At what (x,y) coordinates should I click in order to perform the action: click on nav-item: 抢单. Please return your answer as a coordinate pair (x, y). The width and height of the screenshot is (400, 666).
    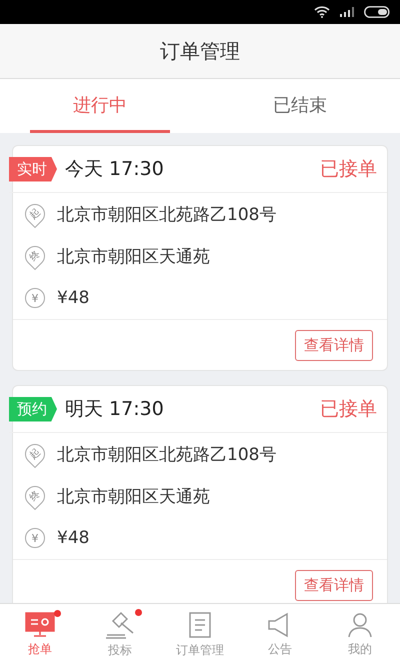
    Looking at the image, I should click on (40, 635).